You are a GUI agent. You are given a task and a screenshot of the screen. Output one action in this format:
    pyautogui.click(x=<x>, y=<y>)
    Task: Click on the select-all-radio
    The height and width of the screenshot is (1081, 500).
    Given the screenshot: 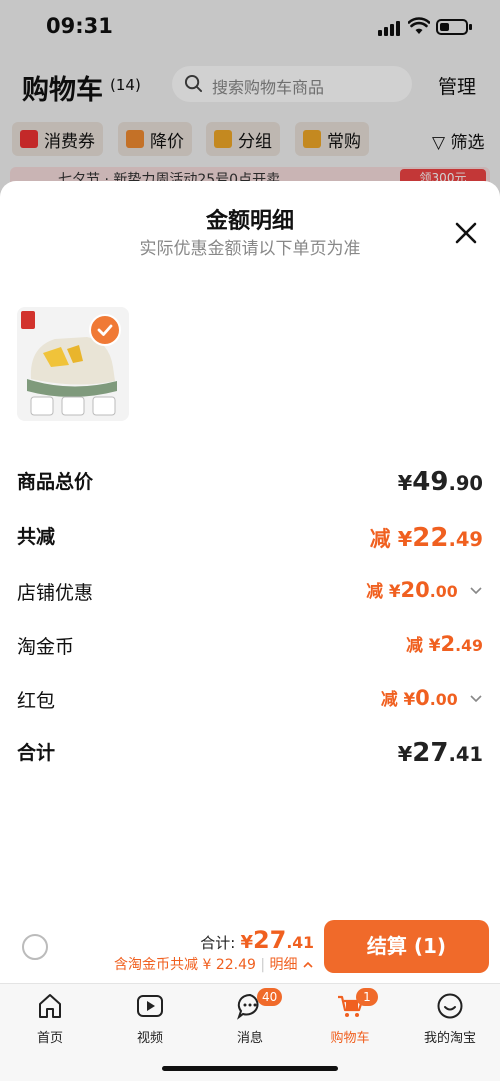 What is the action you would take?
    pyautogui.click(x=35, y=947)
    